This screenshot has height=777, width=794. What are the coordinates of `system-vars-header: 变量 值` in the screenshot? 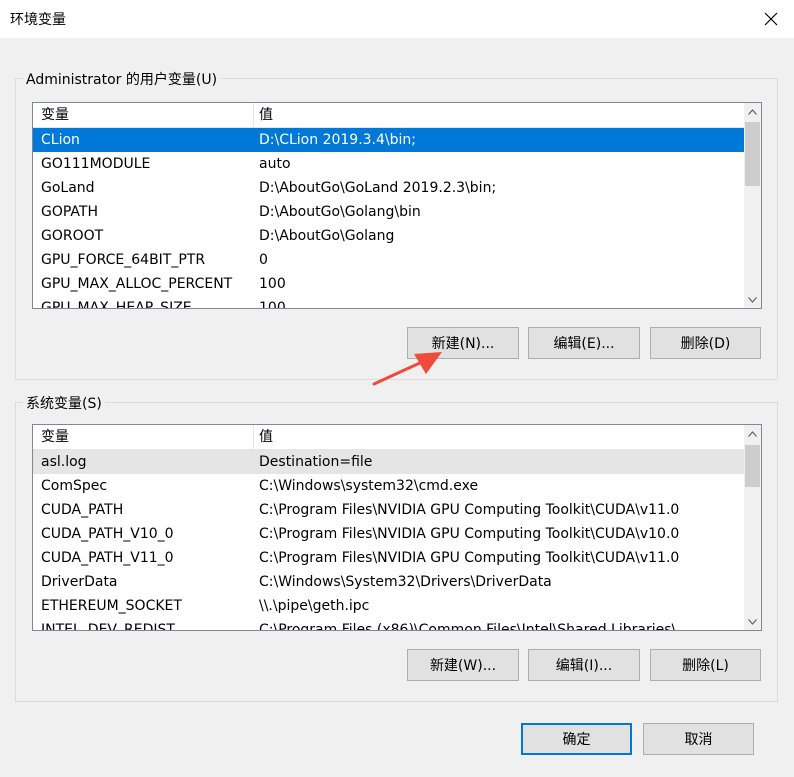 It's located at (388, 437).